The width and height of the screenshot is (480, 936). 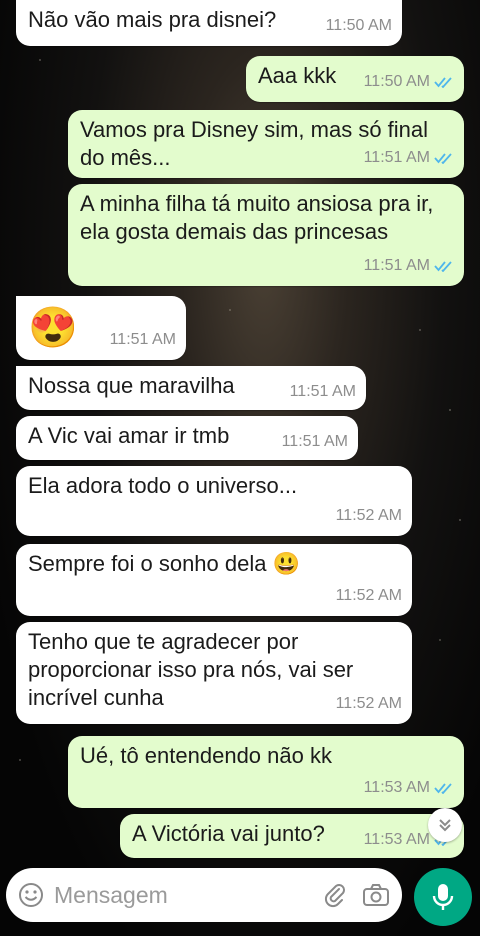 I want to click on message-input: Mensagem, so click(x=188, y=895).